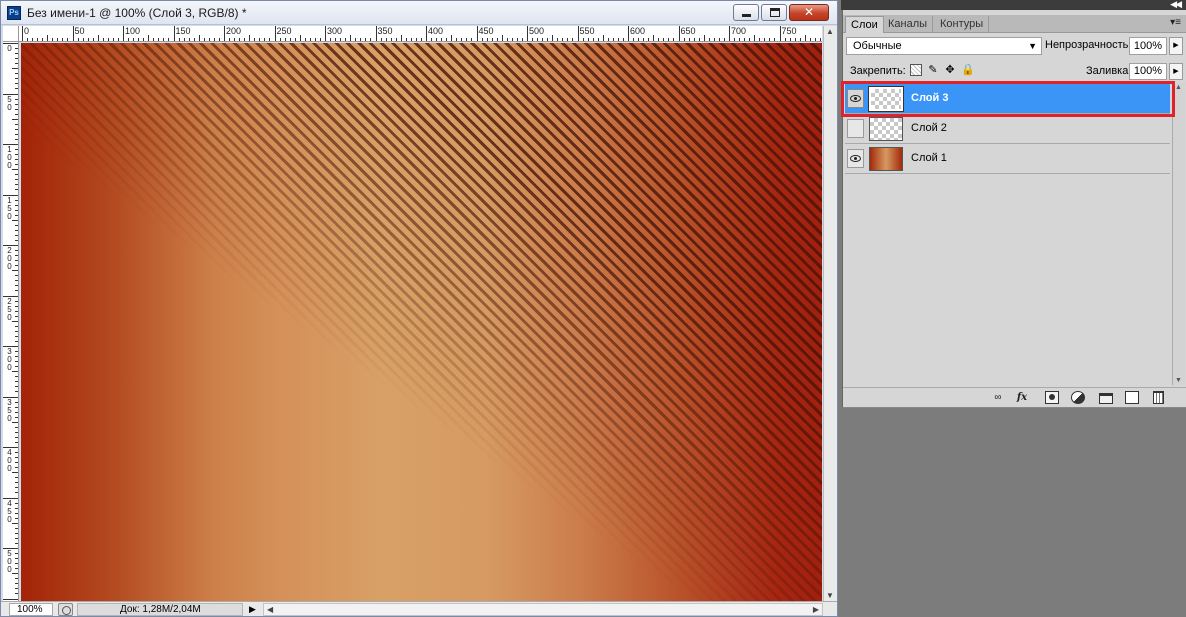  What do you see at coordinates (864, 24) in the screenshot?
I see `tab-layers: Слои` at bounding box center [864, 24].